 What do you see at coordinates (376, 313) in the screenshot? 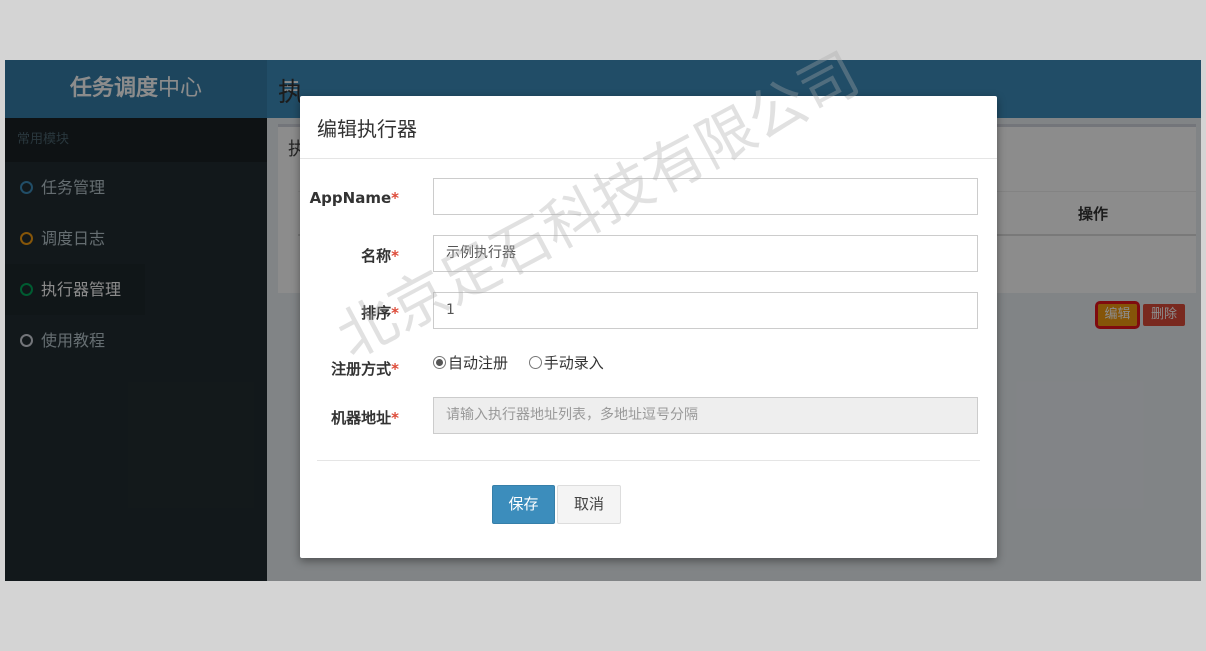
I see `order-label-text: 排序` at bounding box center [376, 313].